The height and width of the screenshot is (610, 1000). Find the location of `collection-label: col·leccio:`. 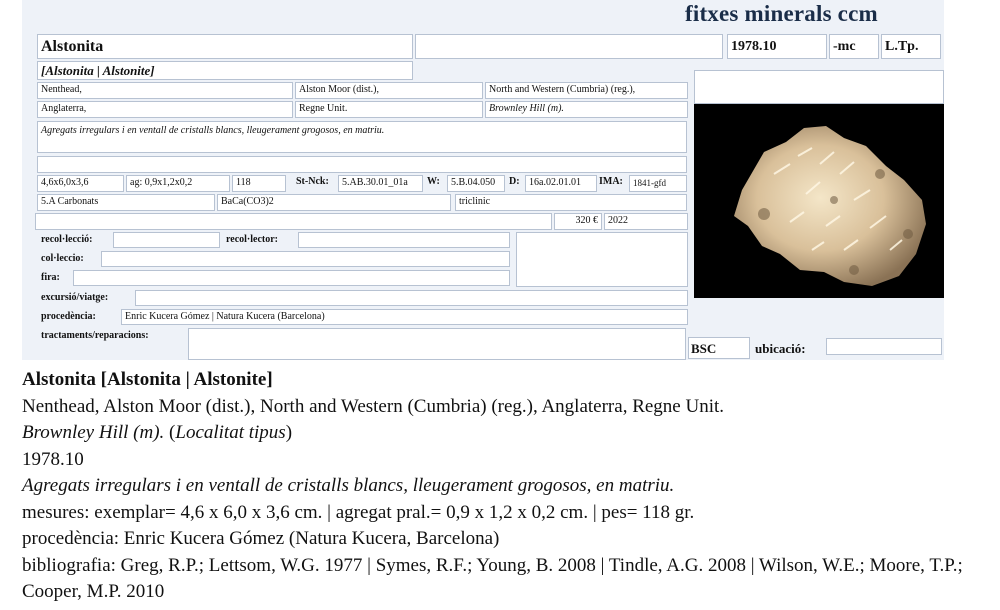

collection-label: col·leccio: is located at coordinates (62, 258).